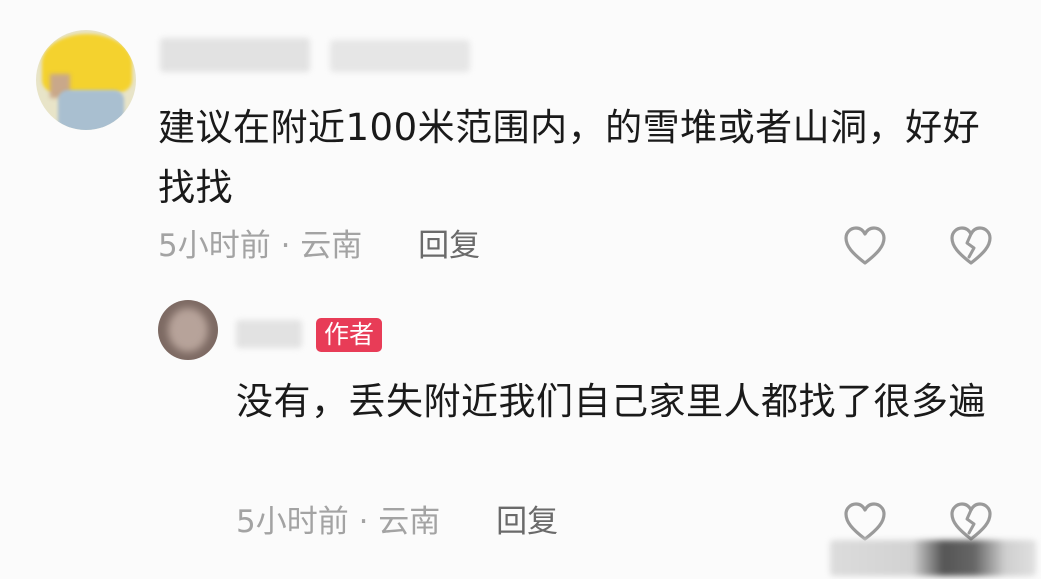 The image size is (1041, 579). I want to click on comment-time-location: 5小时前 · 云南, so click(260, 246).